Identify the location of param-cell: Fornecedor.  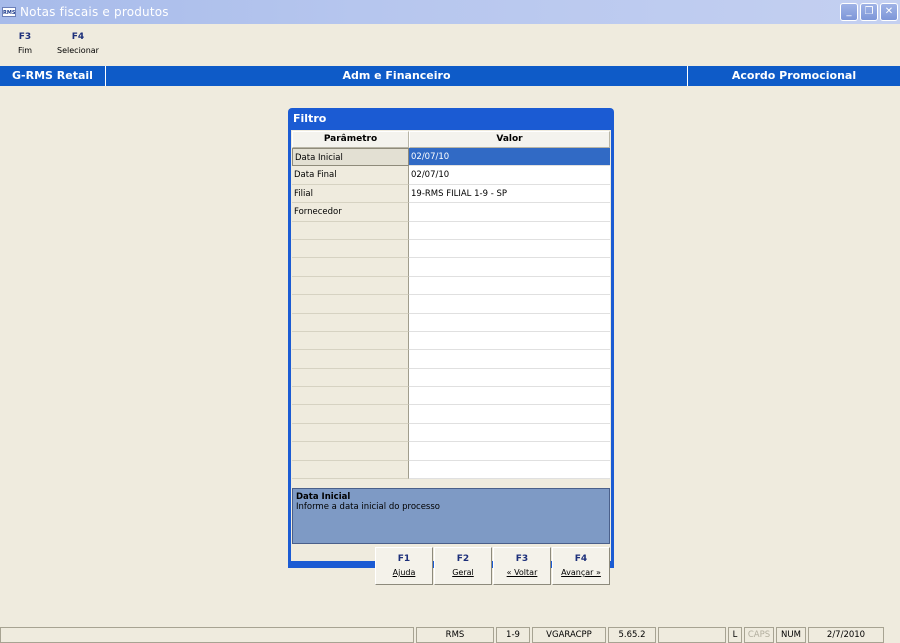
(350, 212).